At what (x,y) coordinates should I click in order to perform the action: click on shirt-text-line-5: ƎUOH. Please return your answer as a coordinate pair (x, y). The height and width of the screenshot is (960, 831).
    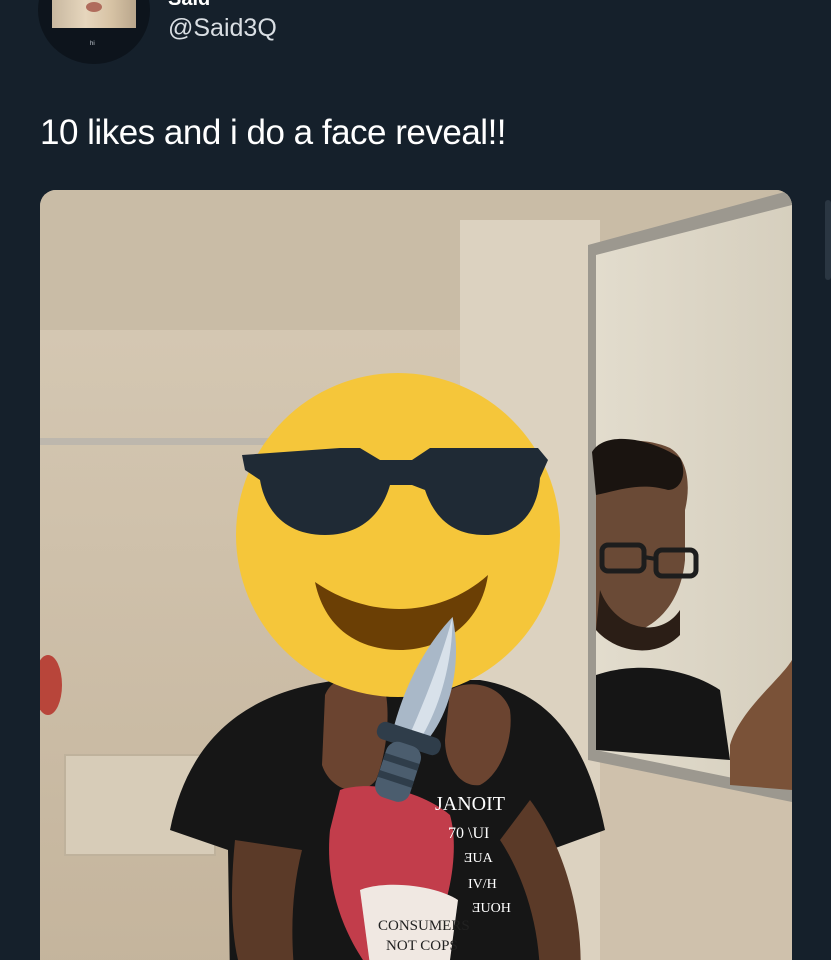
    Looking at the image, I should click on (491, 908).